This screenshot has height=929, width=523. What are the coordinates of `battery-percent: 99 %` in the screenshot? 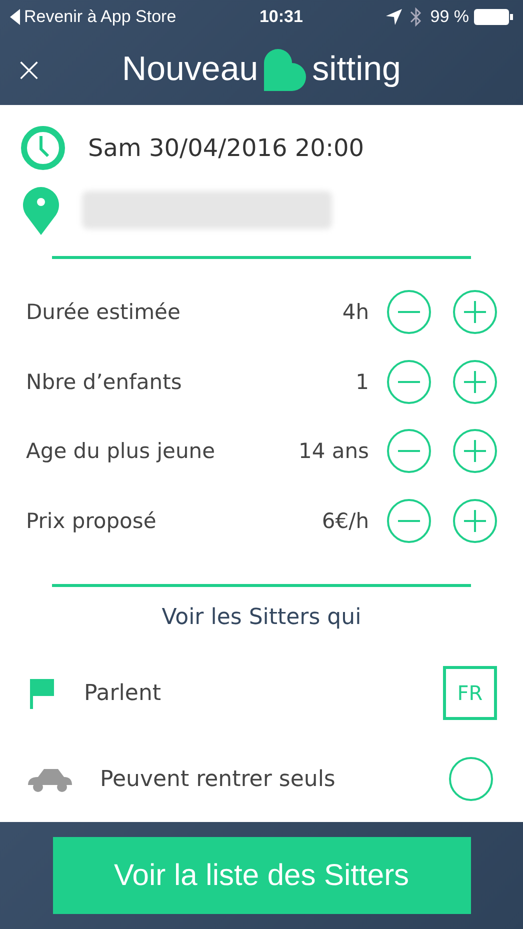 It's located at (450, 17).